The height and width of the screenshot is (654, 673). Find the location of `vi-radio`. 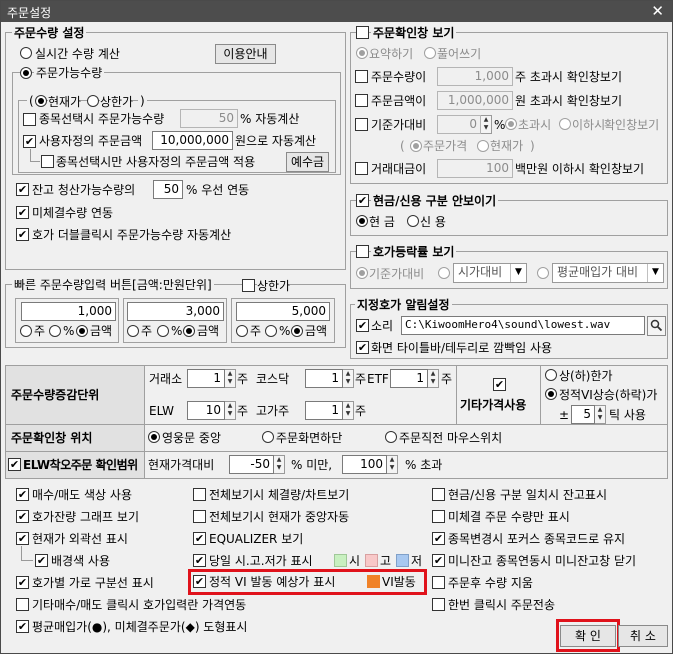

vi-radio is located at coordinates (551, 394).